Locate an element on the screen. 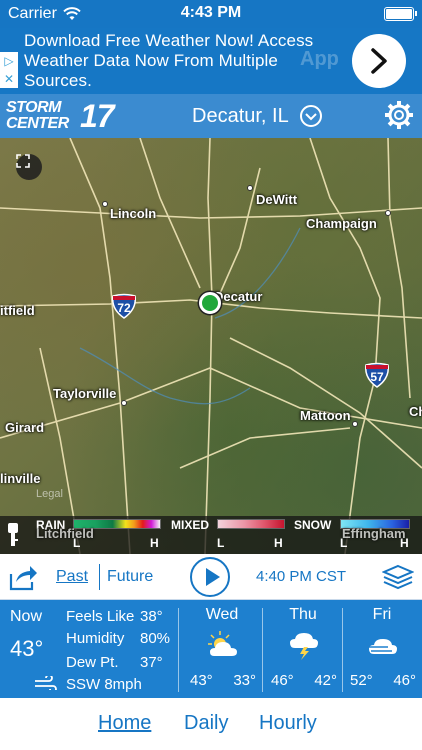 This screenshot has width=422, height=750. logo-number: 17 is located at coordinates (97, 116).